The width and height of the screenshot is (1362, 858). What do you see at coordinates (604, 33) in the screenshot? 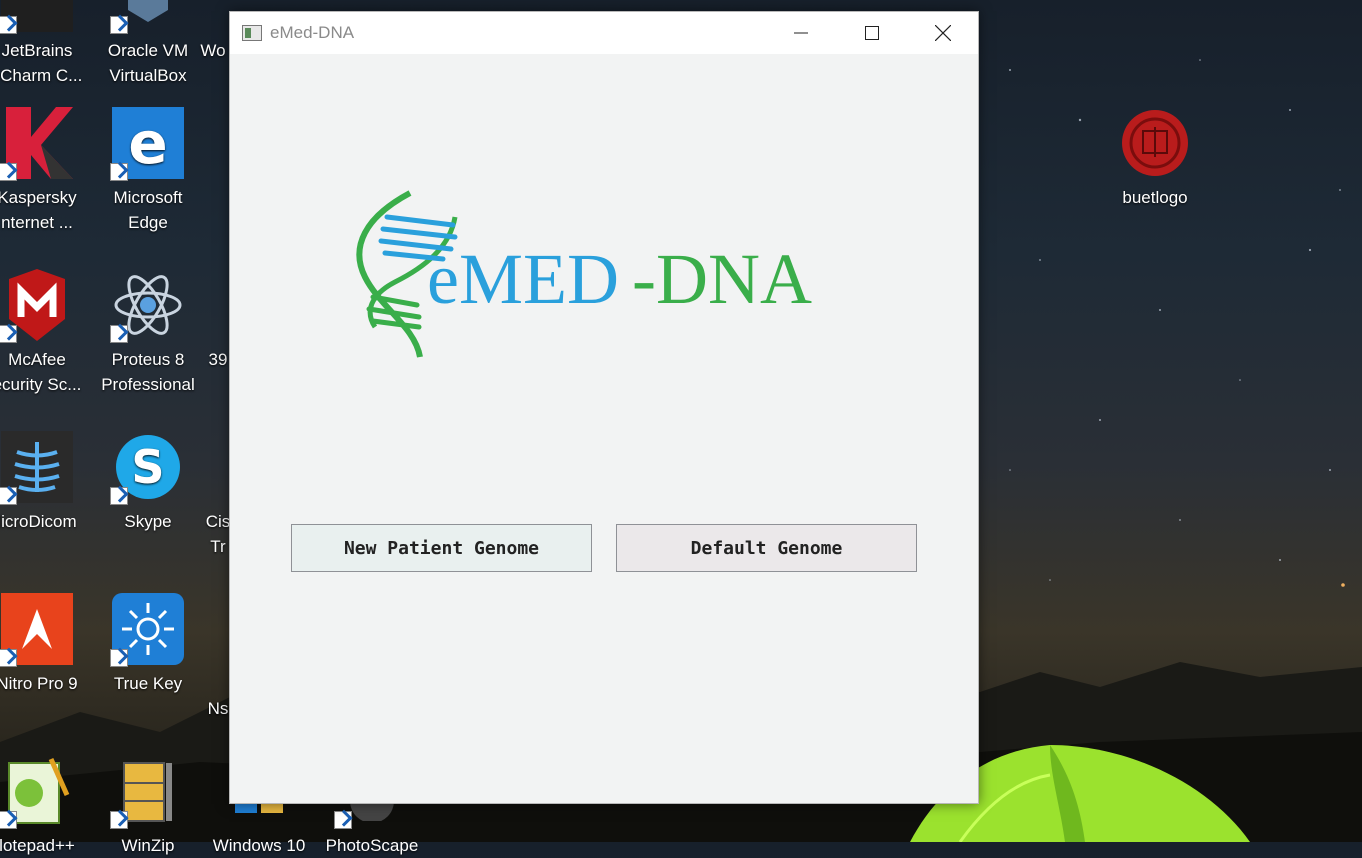
I see `window-titlebar: eMed-DNA` at bounding box center [604, 33].